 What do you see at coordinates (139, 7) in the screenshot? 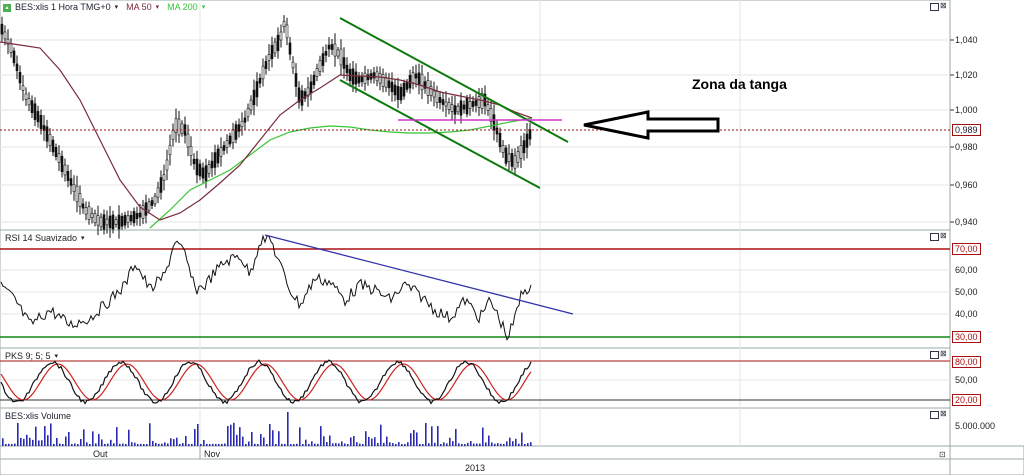
I see `ma50-label: MA 50` at bounding box center [139, 7].